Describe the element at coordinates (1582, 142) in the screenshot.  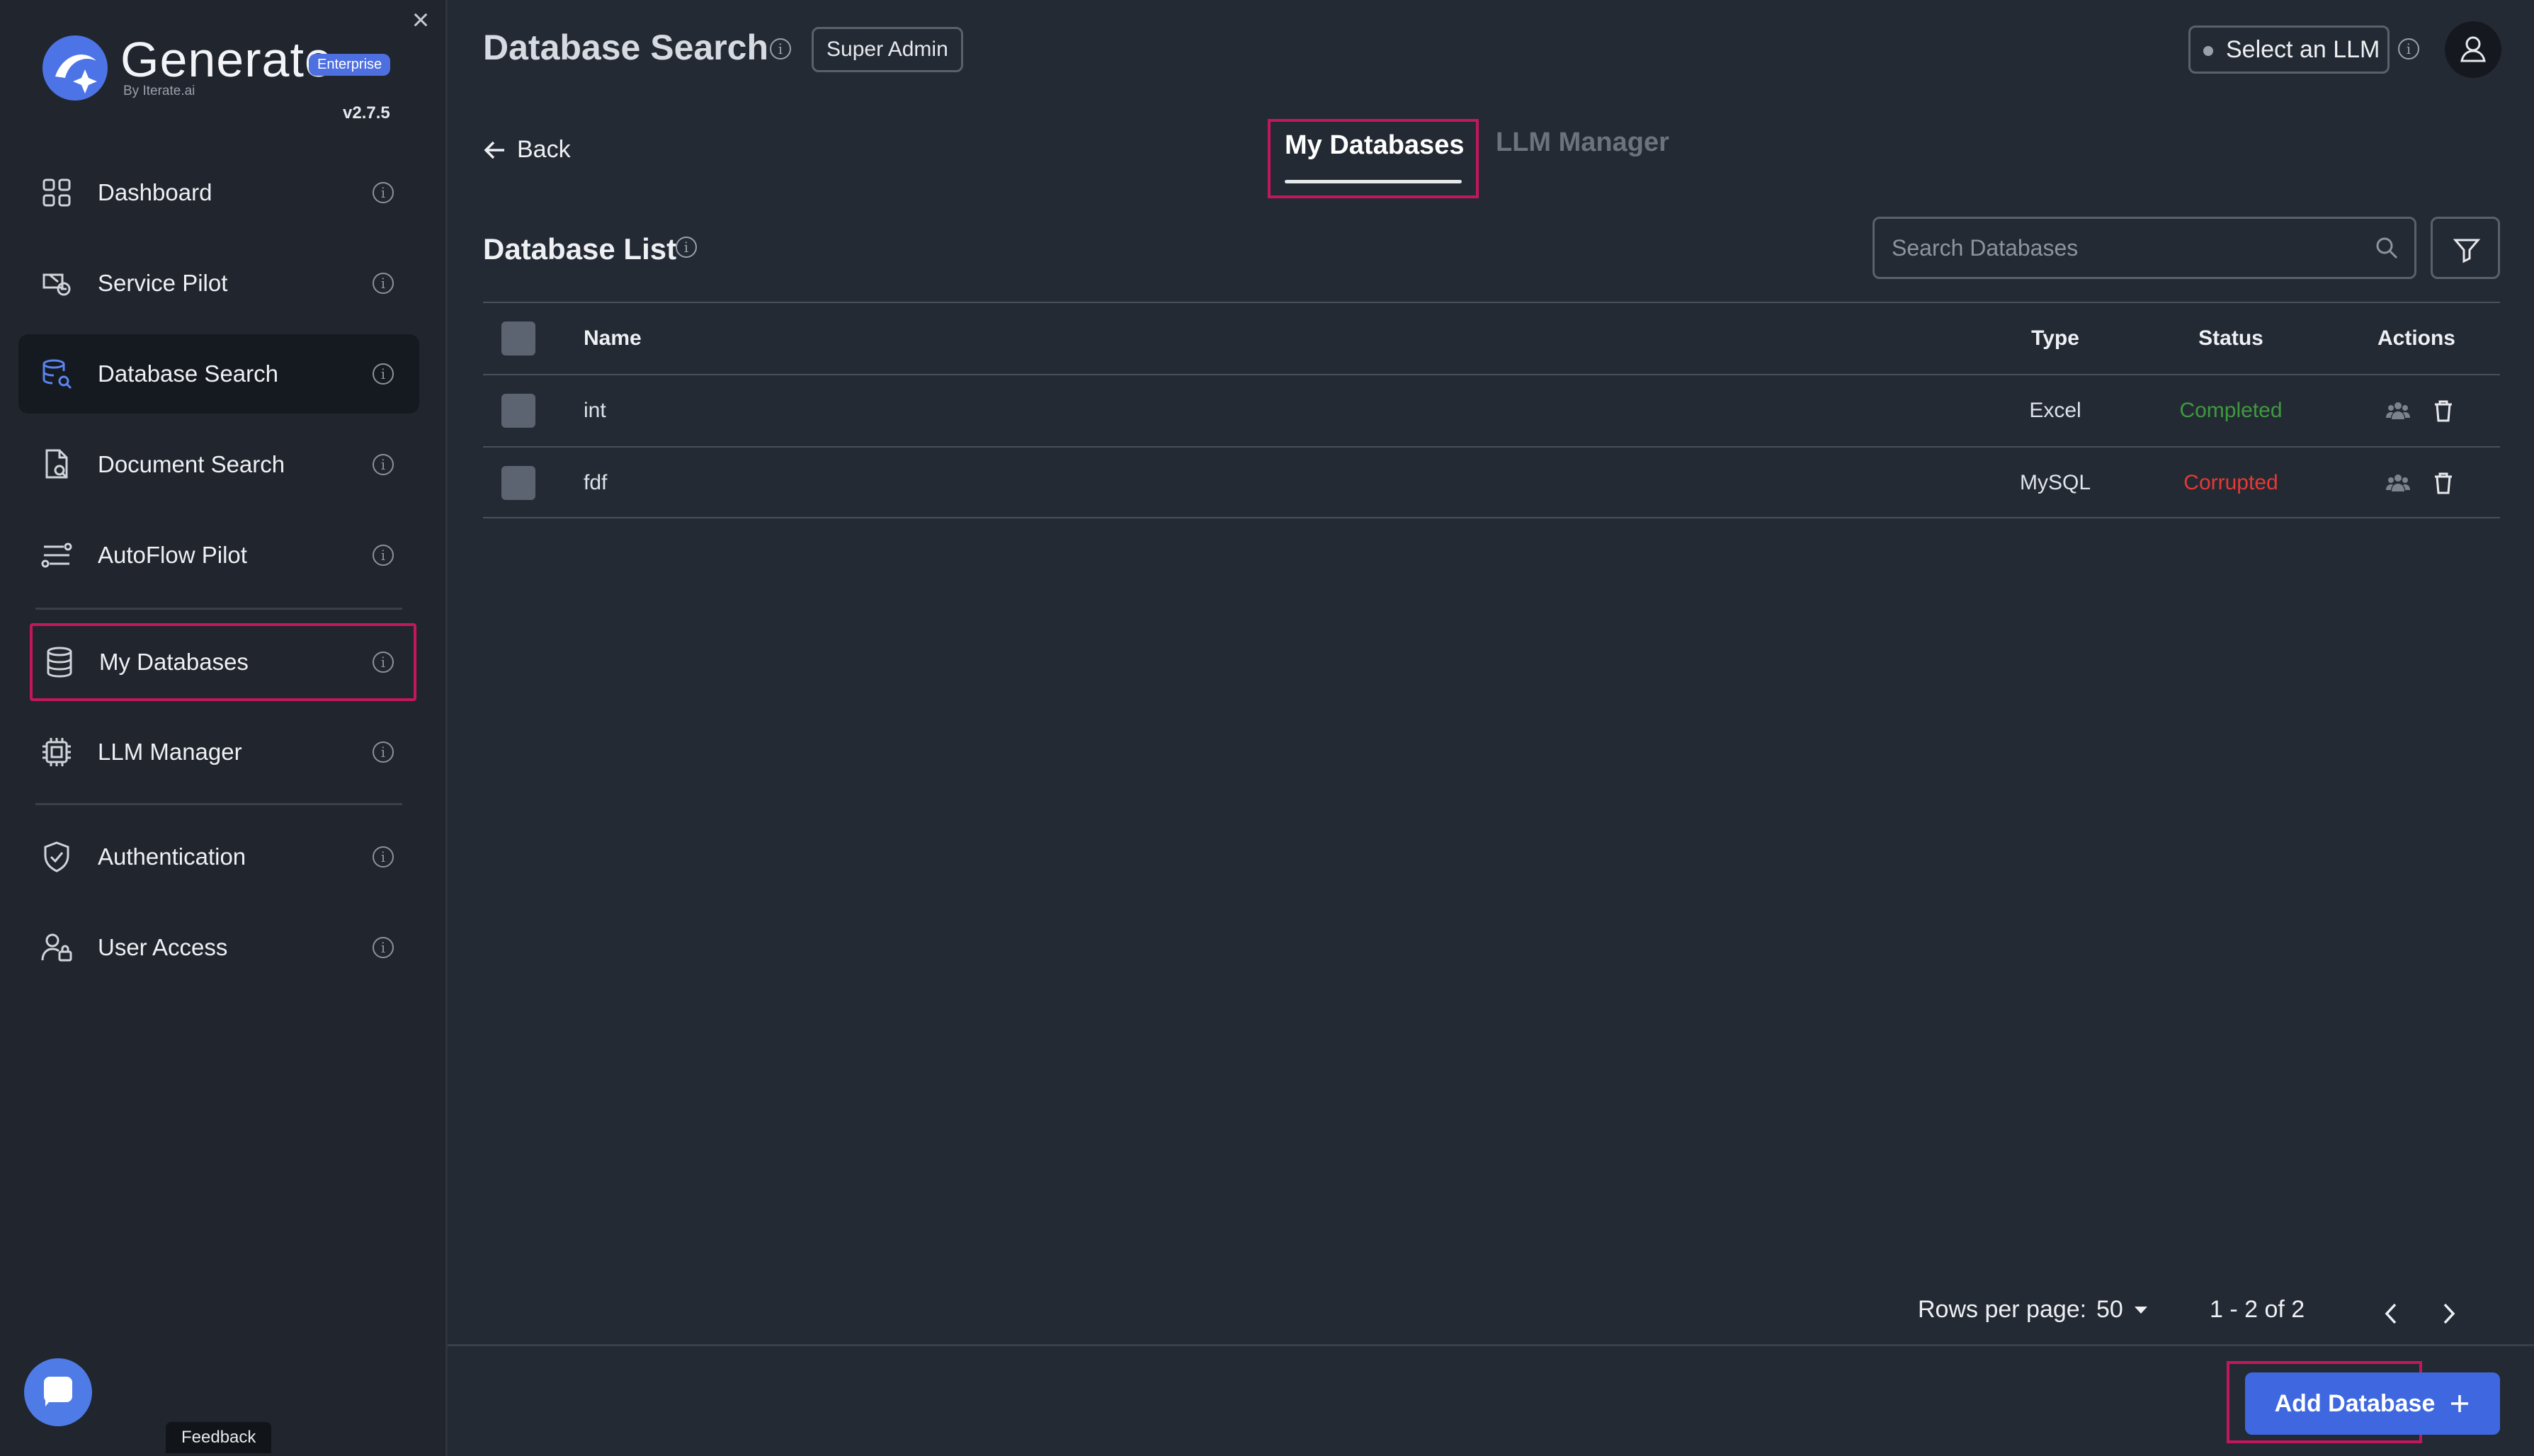
I see `tab-llm-manager: LLM Manager` at that location.